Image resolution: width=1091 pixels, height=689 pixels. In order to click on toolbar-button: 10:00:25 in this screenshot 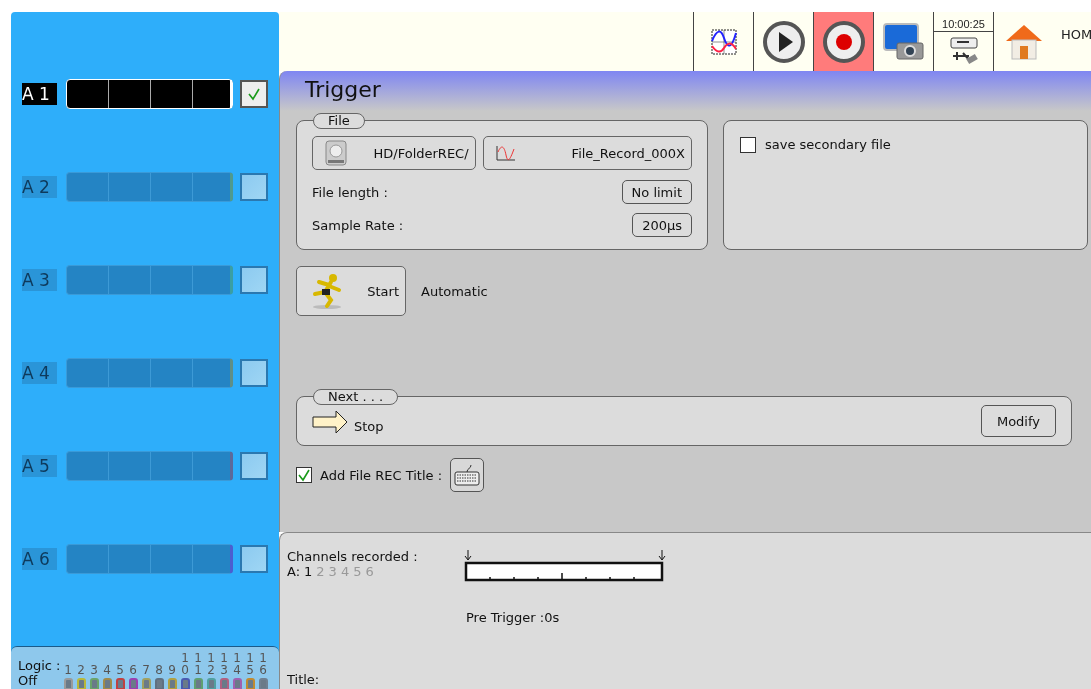, I will do `click(963, 41)`.